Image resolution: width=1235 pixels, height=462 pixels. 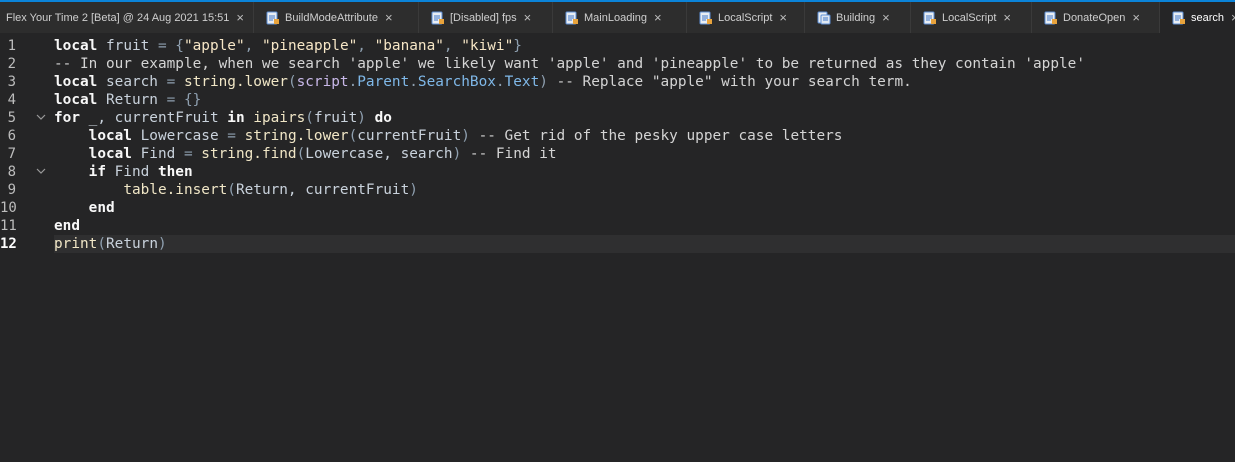 What do you see at coordinates (746, 17) in the screenshot?
I see `tab-localscript-1: LocalScript ×` at bounding box center [746, 17].